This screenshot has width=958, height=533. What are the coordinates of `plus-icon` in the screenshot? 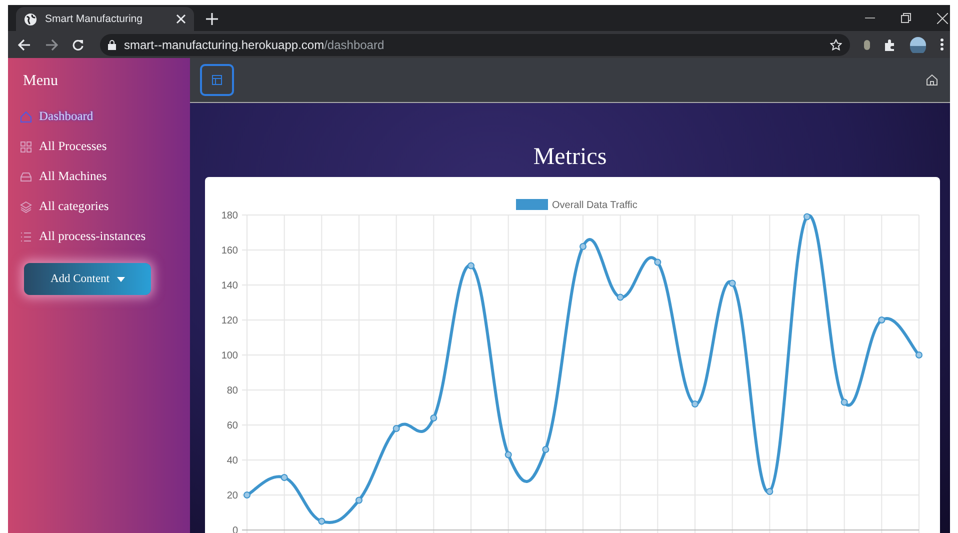 It's located at (212, 19).